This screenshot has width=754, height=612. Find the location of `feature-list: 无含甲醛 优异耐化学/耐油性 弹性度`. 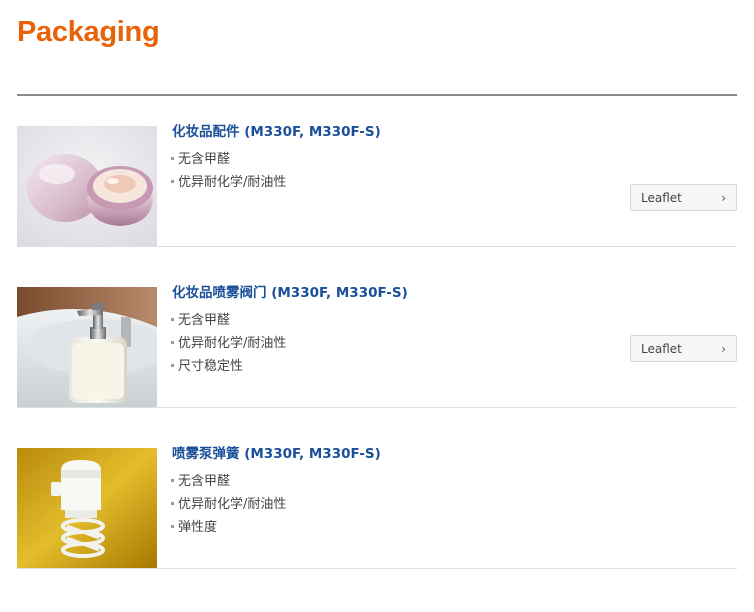

feature-list: 无含甲醛 优异耐化学/耐油性 弹性度 is located at coordinates (228, 504).